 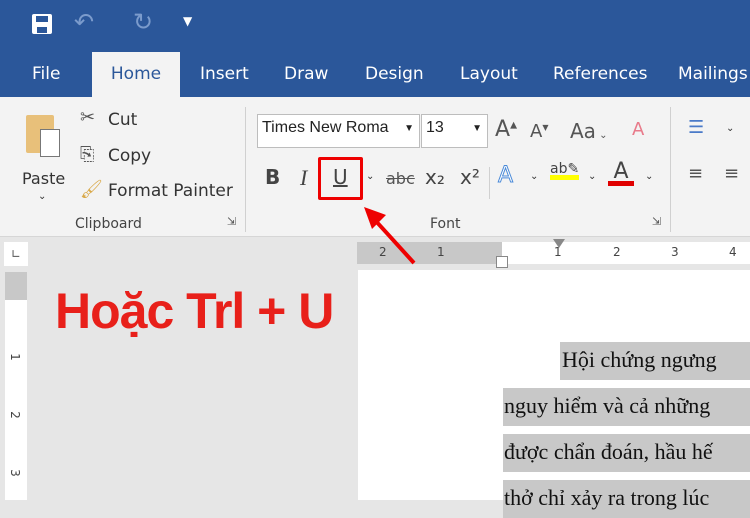 What do you see at coordinates (303, 178) in the screenshot?
I see `italic-button: I` at bounding box center [303, 178].